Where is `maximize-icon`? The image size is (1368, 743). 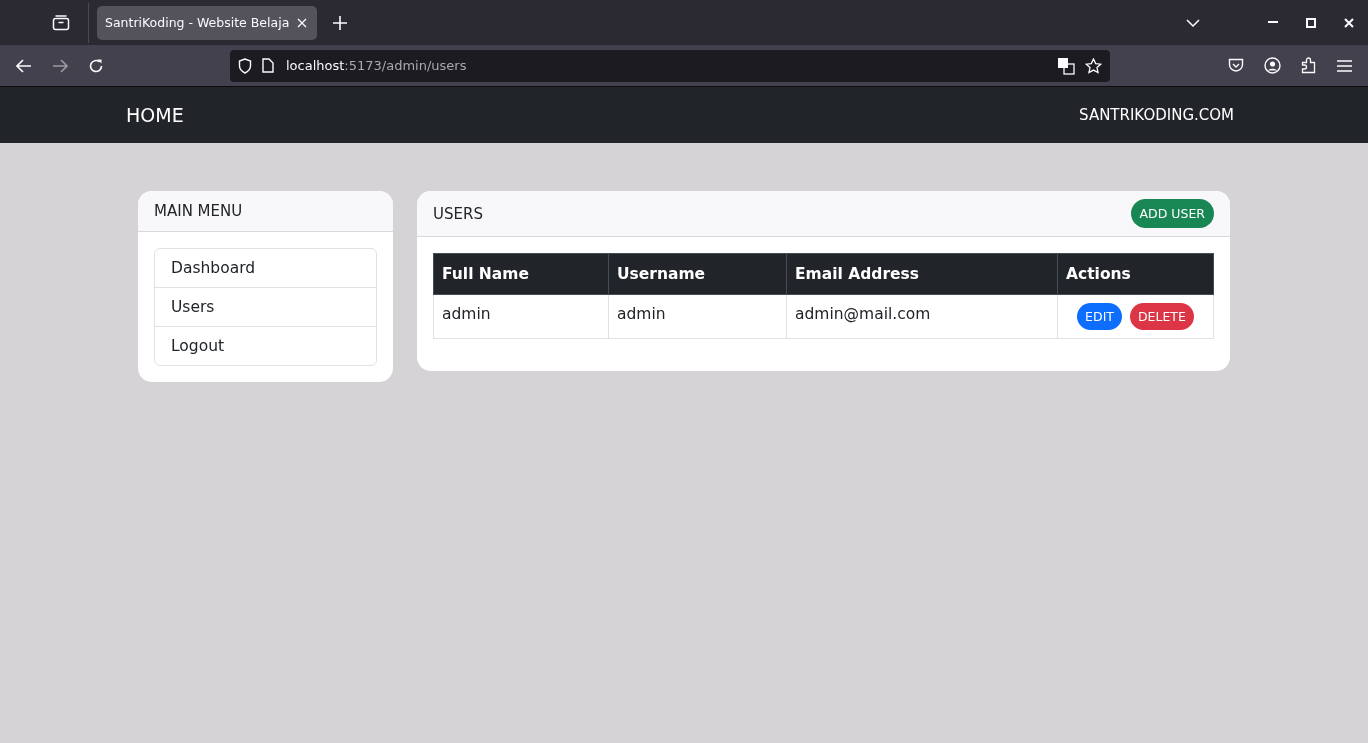
maximize-icon is located at coordinates (1311, 22).